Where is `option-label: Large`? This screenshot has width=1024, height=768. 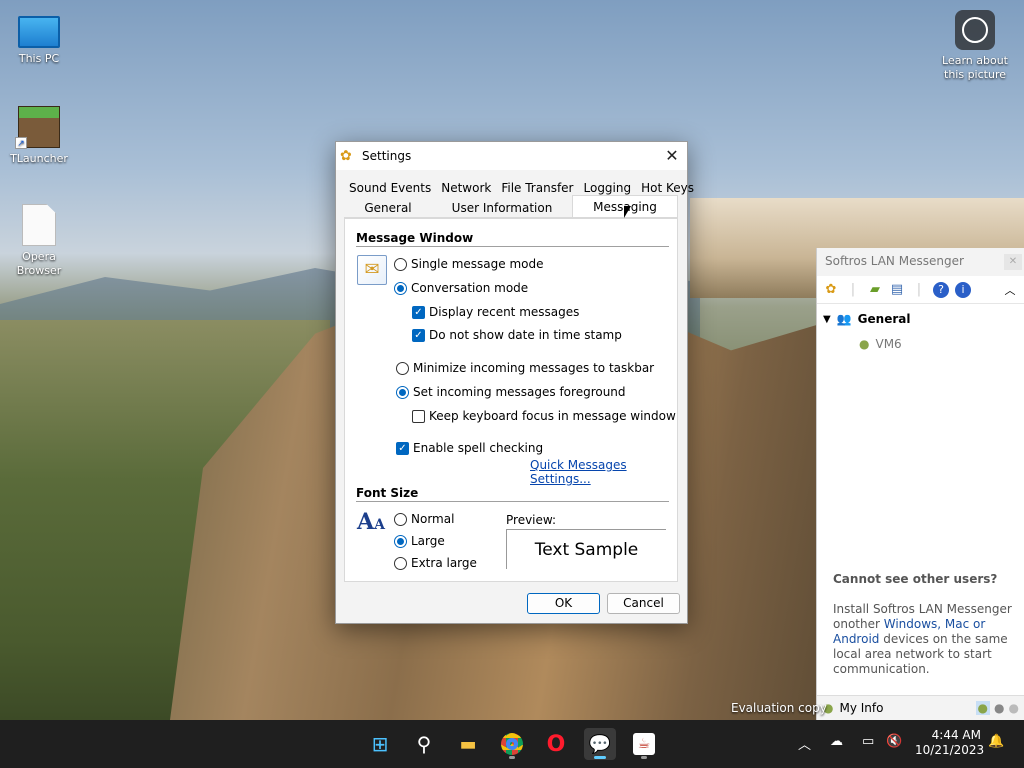 option-label: Large is located at coordinates (428, 541).